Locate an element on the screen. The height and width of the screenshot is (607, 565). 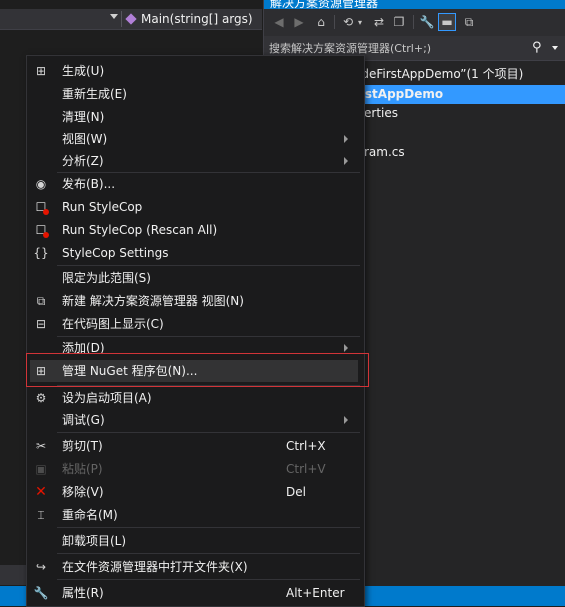
solution-explorer-title: 解决方案资源管理器 is located at coordinates (324, 4).